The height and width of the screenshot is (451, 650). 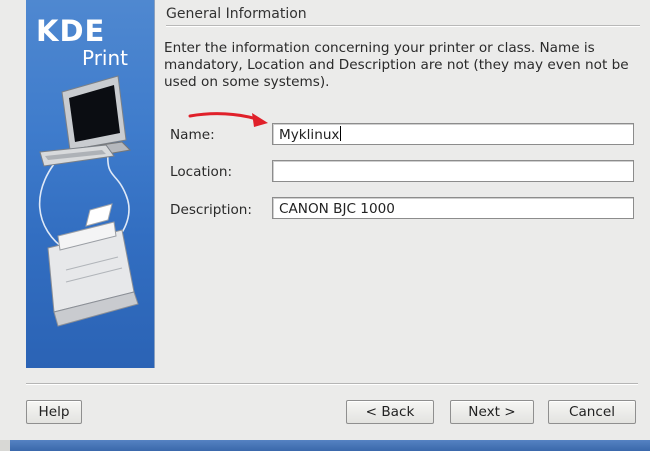 What do you see at coordinates (453, 208) in the screenshot?
I see `description-field: CANON BJC 1000` at bounding box center [453, 208].